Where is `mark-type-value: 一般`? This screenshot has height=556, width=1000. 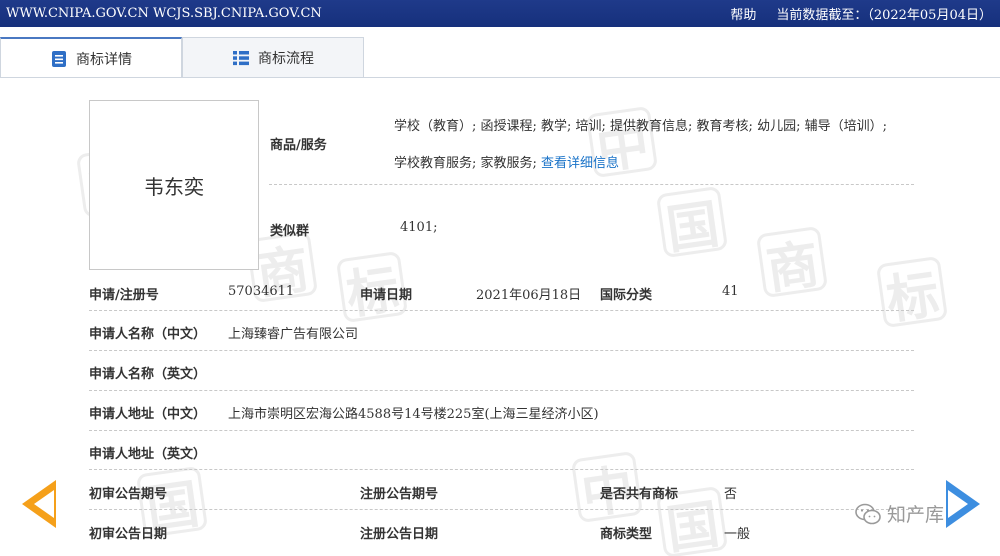
mark-type-value: 一般 is located at coordinates (737, 534).